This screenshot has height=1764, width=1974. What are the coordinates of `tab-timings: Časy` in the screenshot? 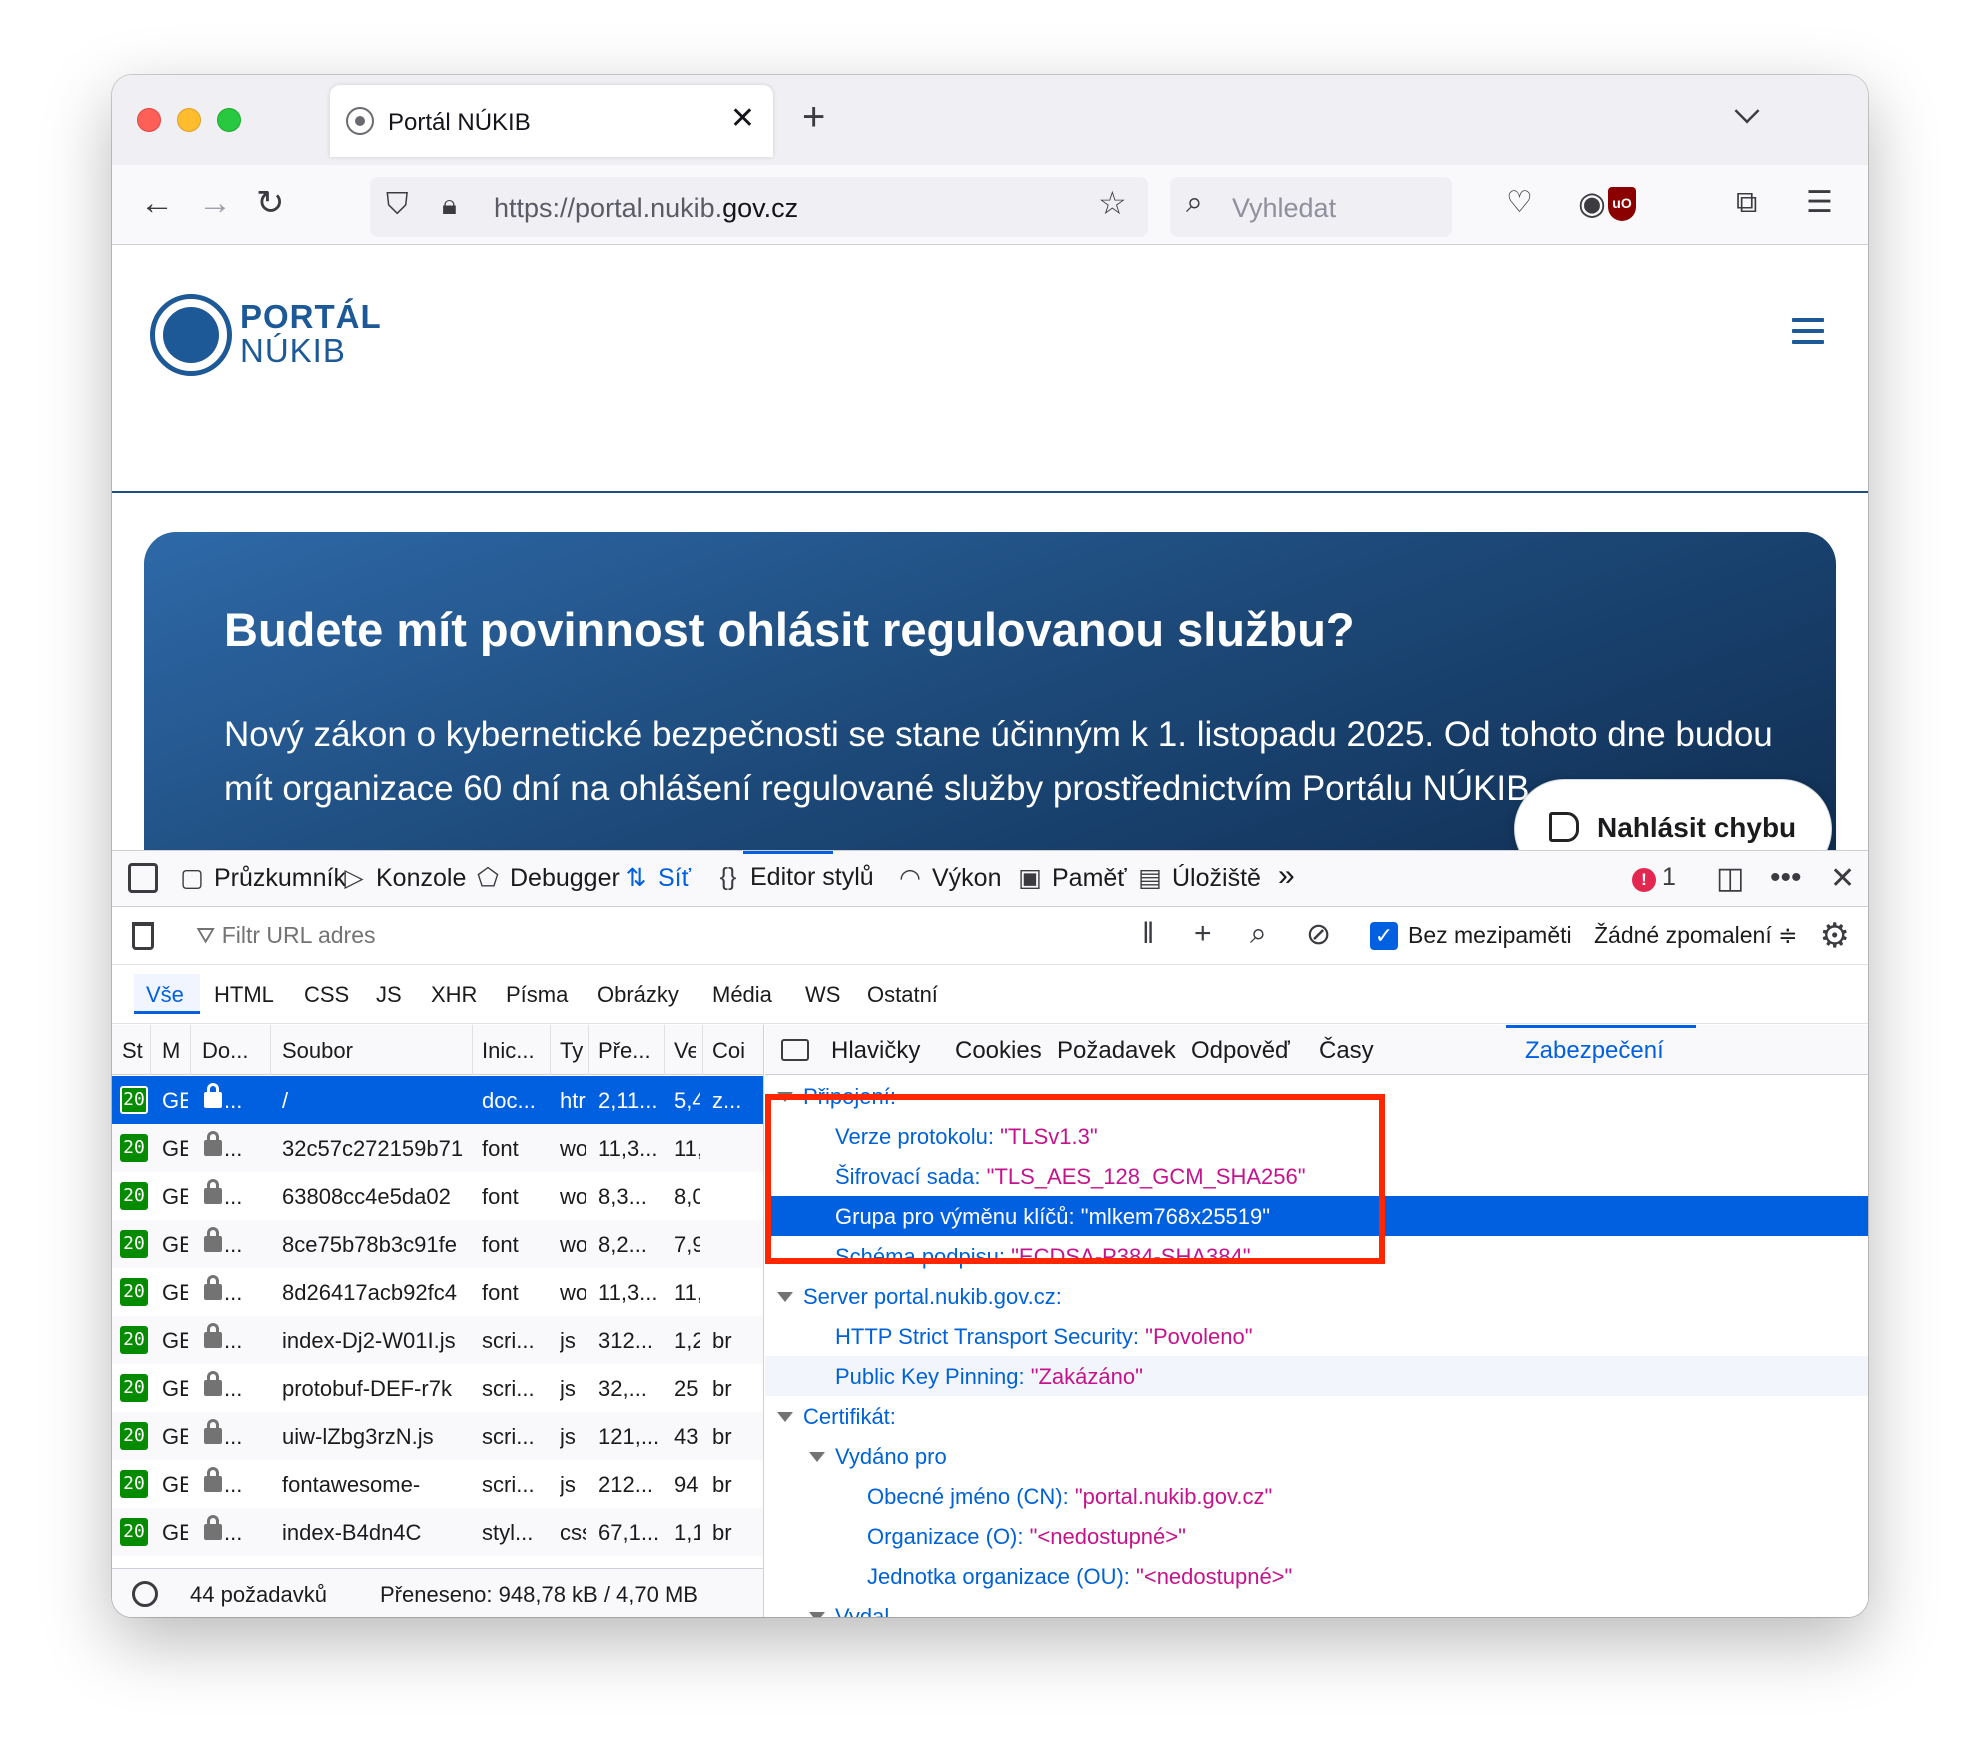 It's located at (1346, 1051).